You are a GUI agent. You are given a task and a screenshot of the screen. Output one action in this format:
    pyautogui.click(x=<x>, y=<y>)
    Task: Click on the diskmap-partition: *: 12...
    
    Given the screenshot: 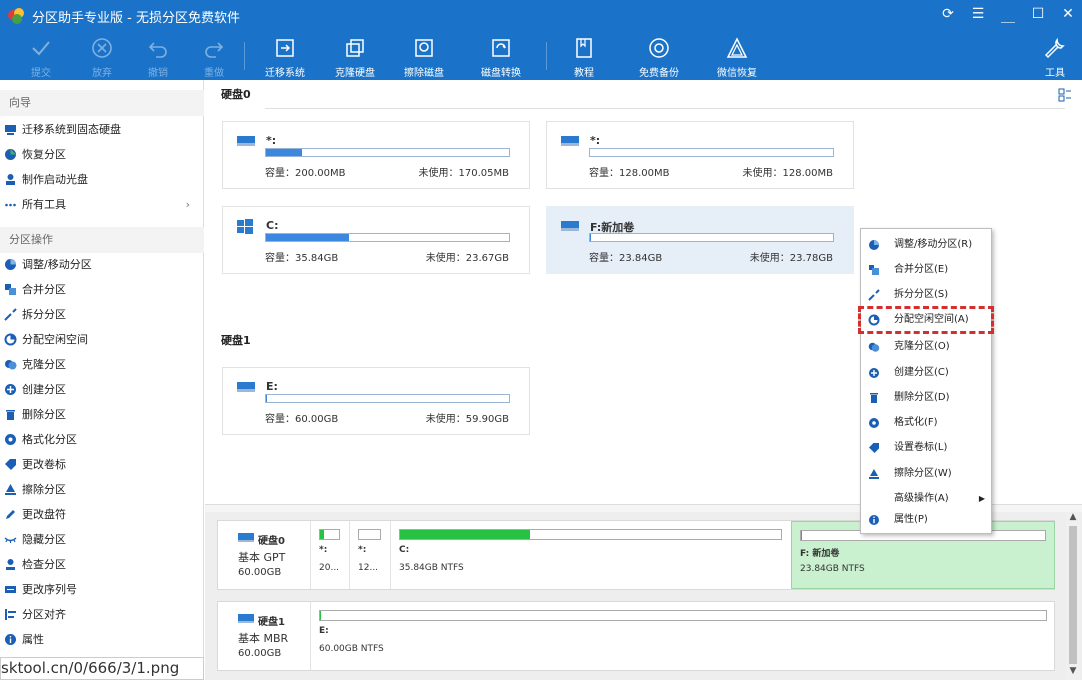 What is the action you would take?
    pyautogui.click(x=369, y=555)
    